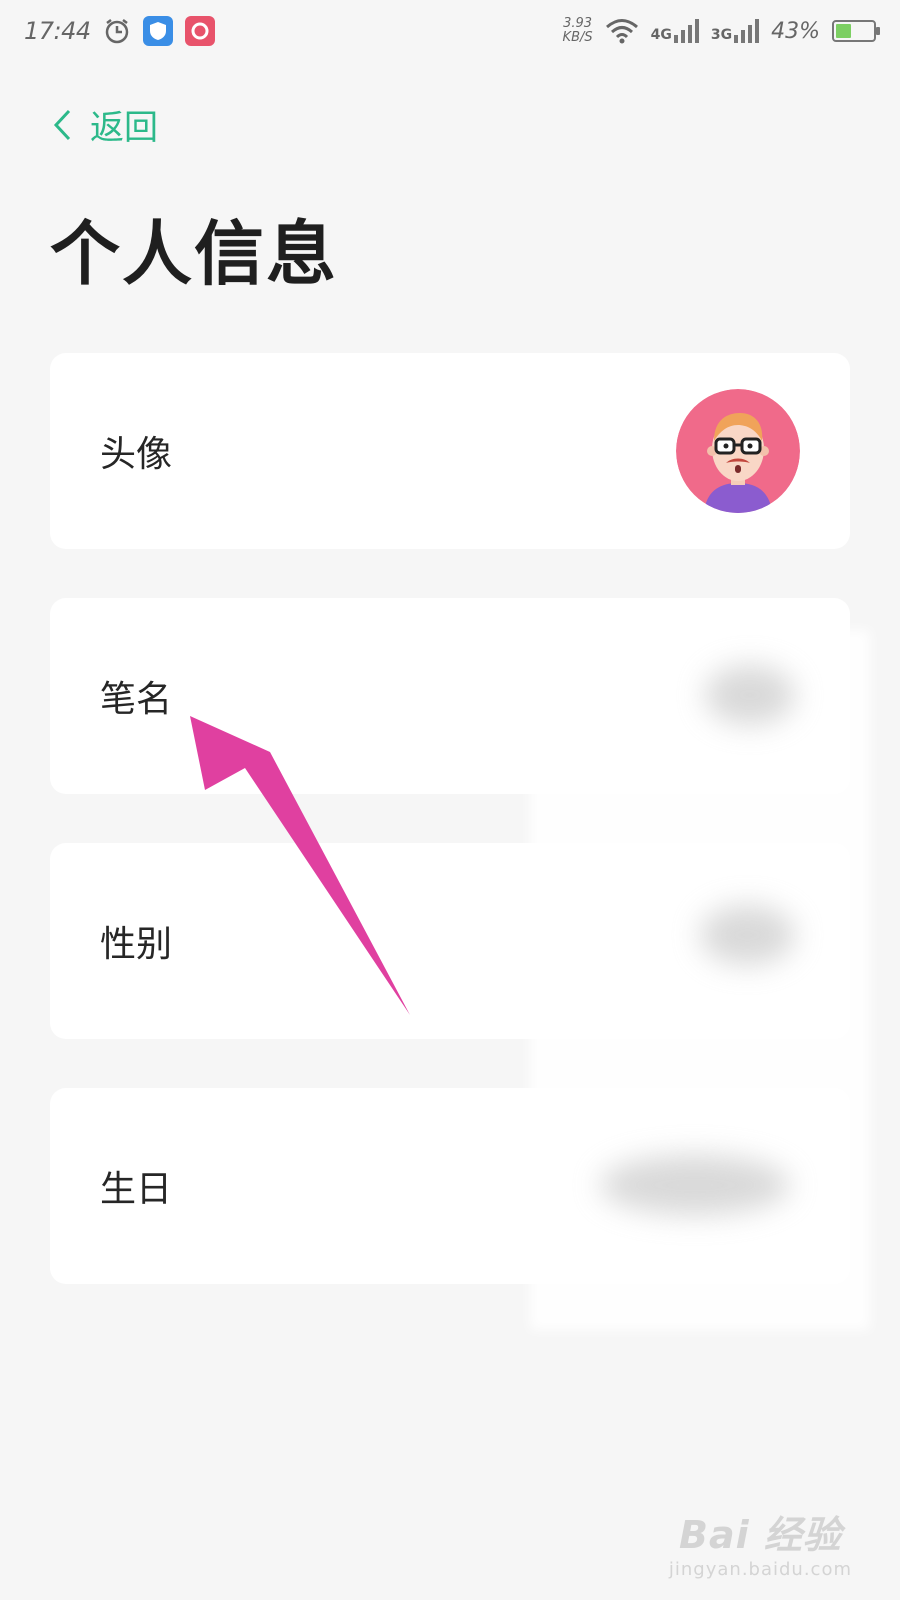  I want to click on watermark-url: jingyan.baidu.com, so click(760, 1569).